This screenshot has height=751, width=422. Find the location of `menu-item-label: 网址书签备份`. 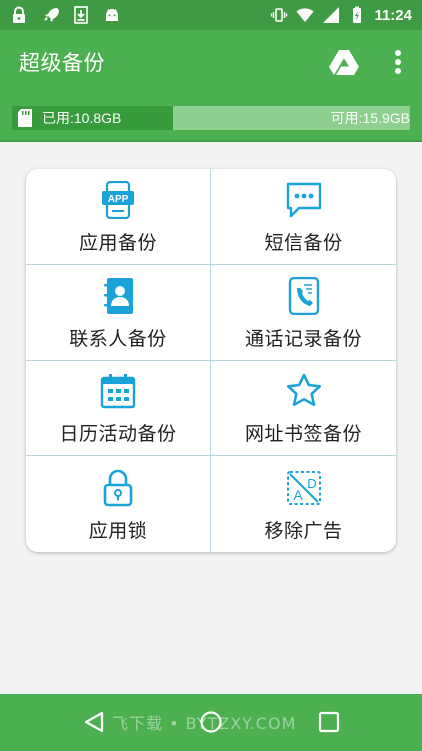

menu-item-label: 网址书签备份 is located at coordinates (303, 434).